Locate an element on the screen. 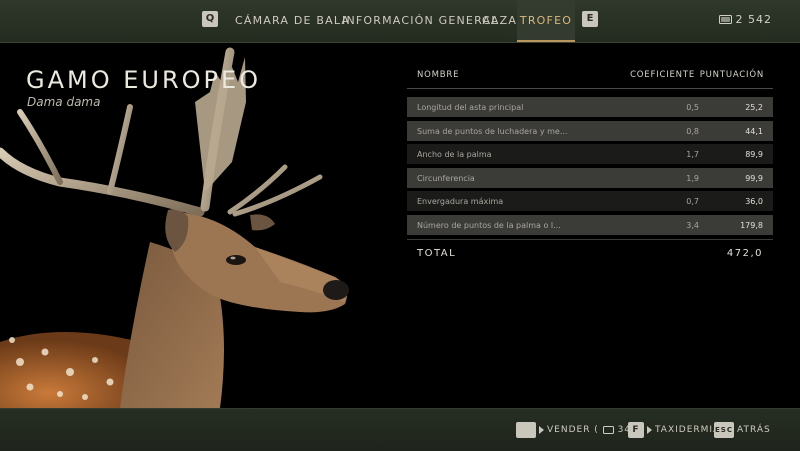 The height and width of the screenshot is (451, 800). row-coefficient: 0,7 is located at coordinates (692, 201).